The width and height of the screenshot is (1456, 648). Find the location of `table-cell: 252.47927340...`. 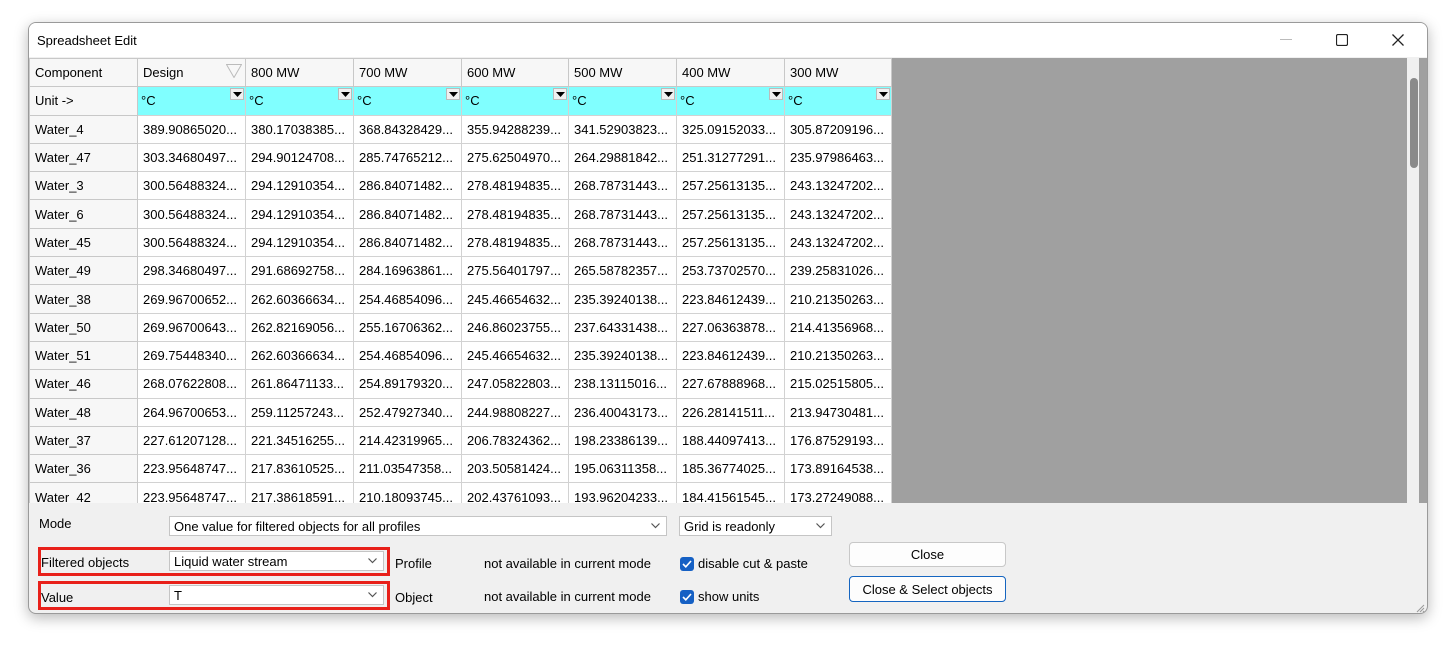

table-cell: 252.47927340... is located at coordinates (407, 412).